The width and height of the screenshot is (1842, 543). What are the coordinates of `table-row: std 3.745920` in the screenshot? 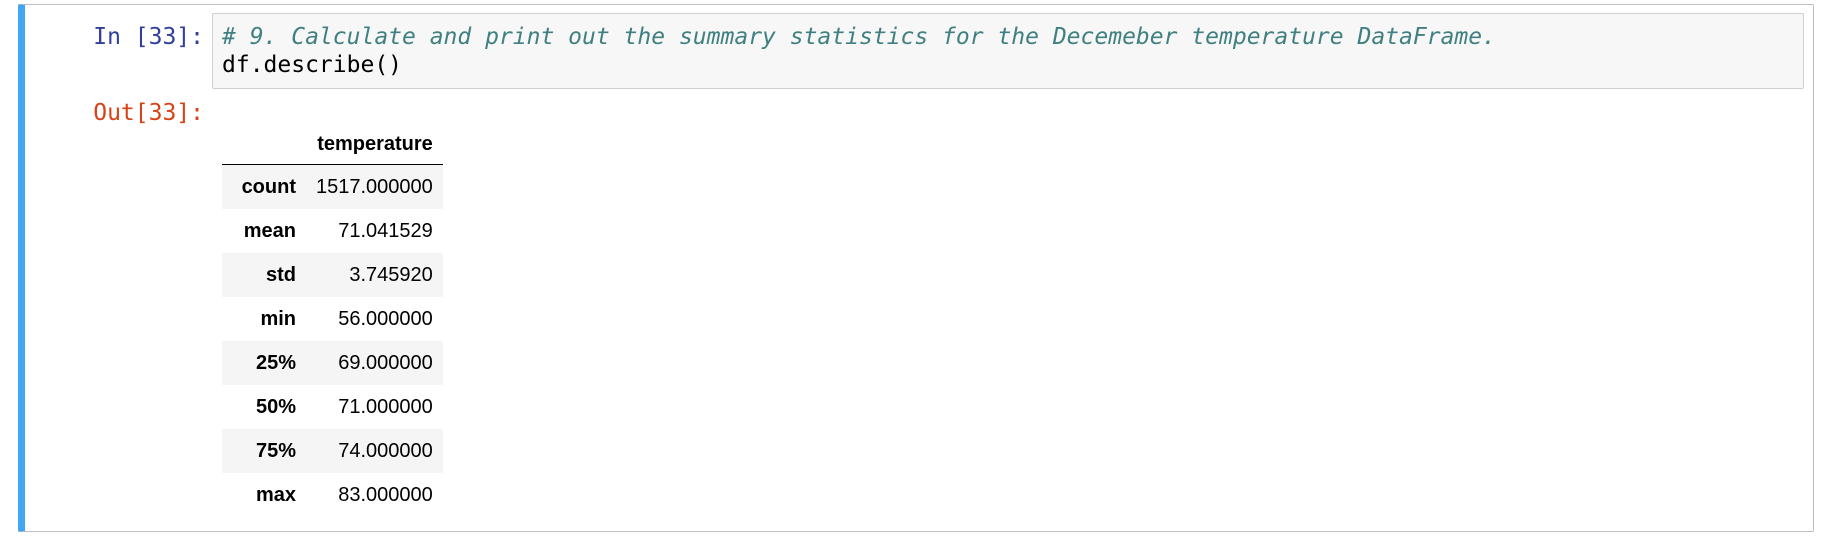 It's located at (332, 275).